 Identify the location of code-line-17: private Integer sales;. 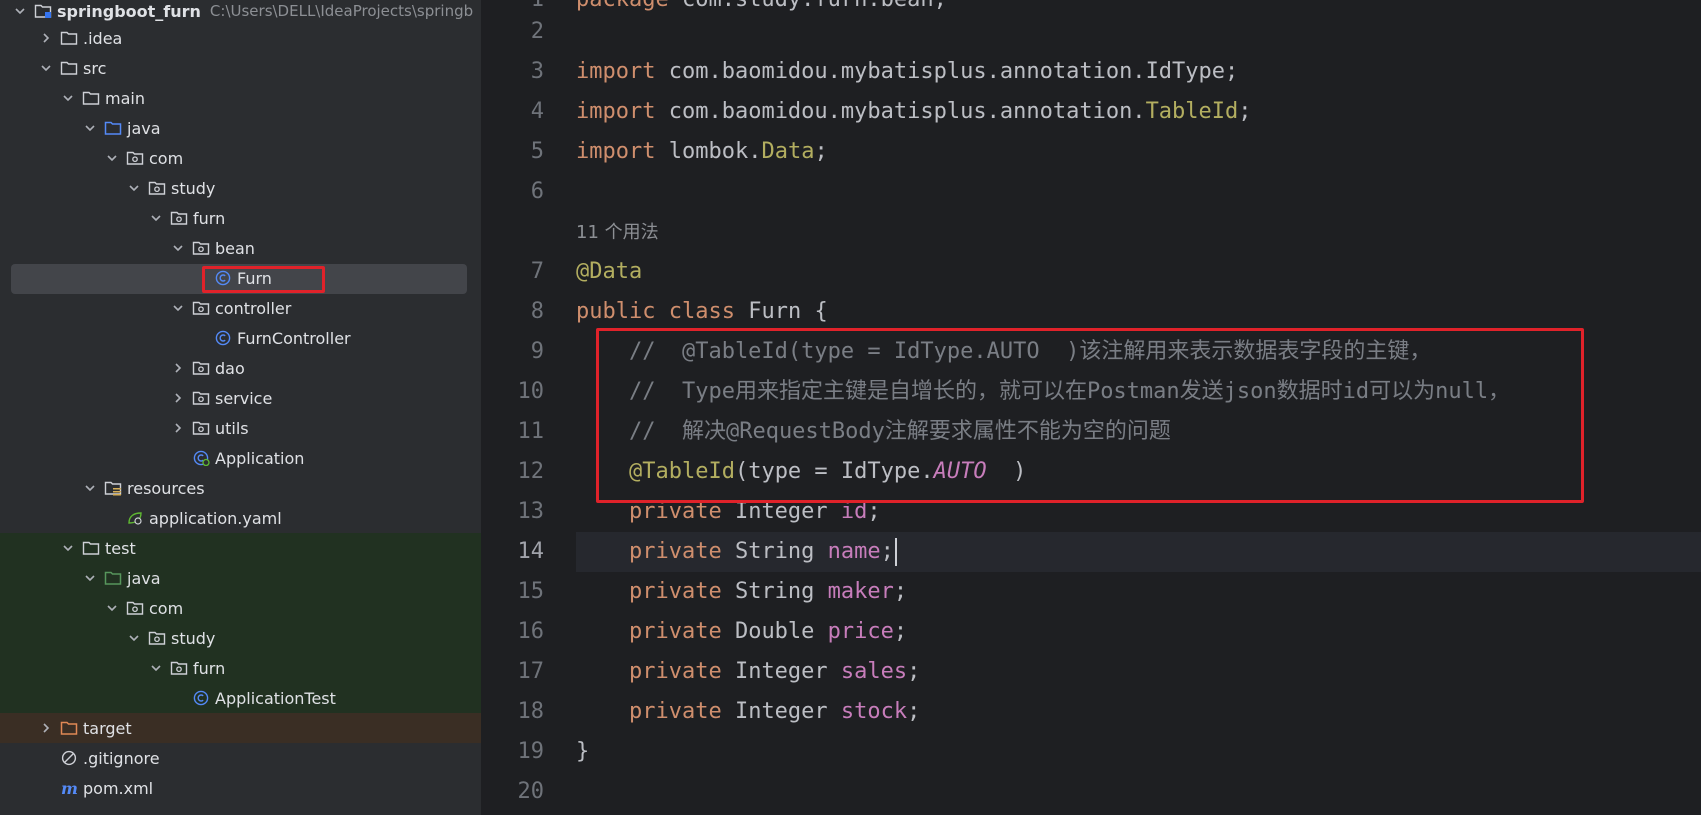
(748, 672).